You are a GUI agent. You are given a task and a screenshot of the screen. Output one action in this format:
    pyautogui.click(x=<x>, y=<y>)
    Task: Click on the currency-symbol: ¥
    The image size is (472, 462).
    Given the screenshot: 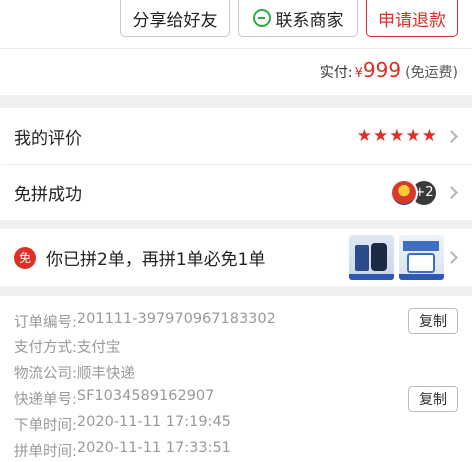 What is the action you would take?
    pyautogui.click(x=358, y=73)
    